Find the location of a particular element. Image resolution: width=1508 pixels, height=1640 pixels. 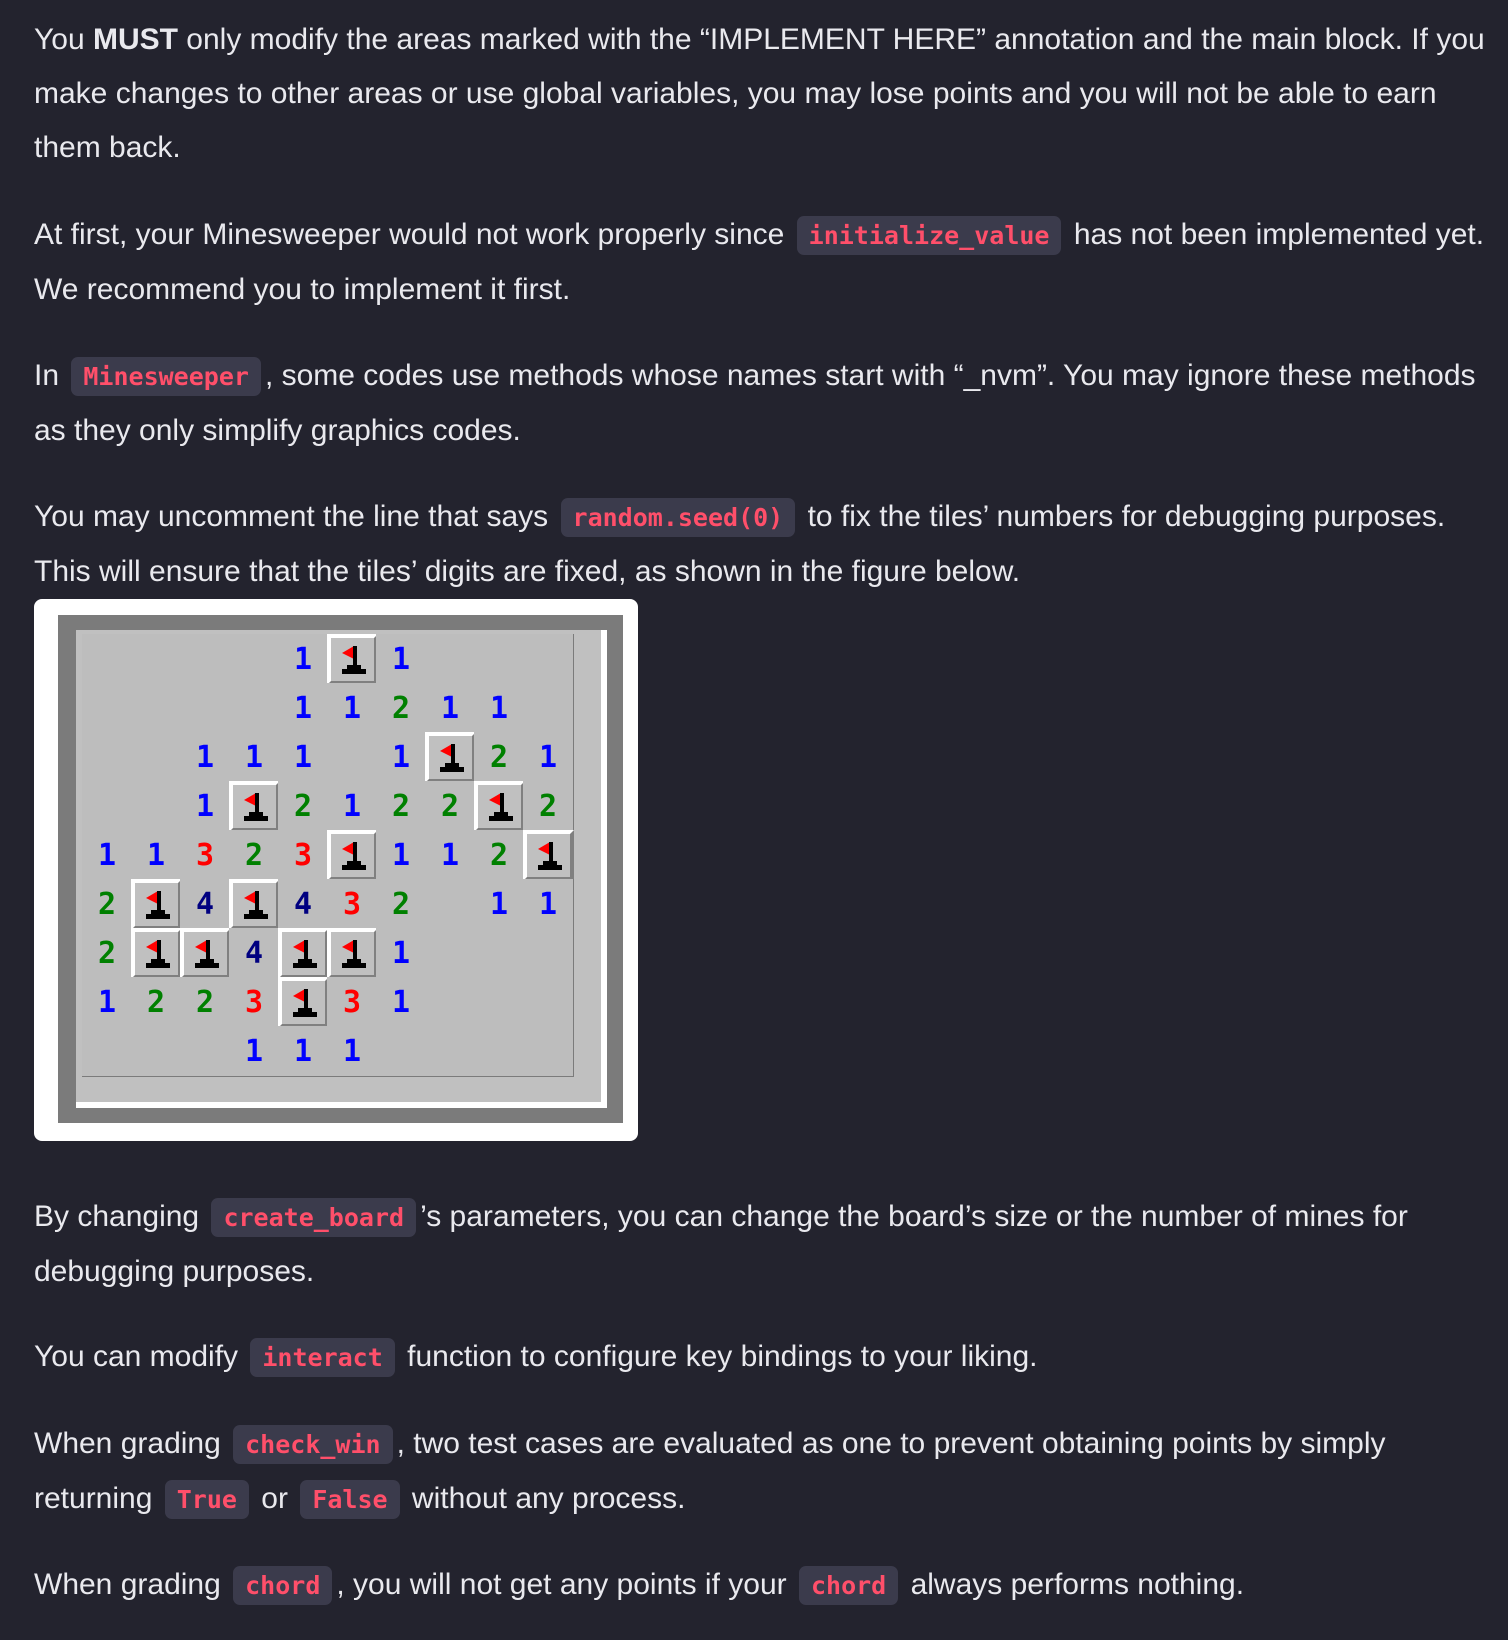

inline-code: check_win is located at coordinates (313, 1444).